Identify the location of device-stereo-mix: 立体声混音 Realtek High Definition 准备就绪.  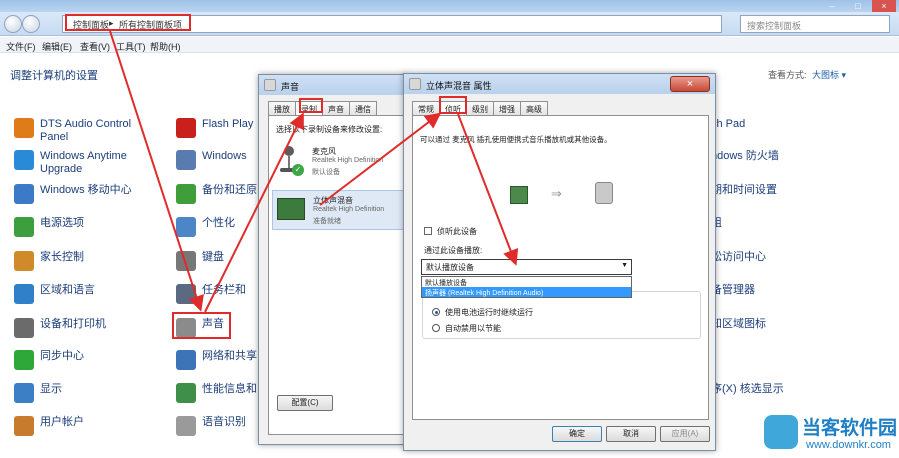
(338, 210).